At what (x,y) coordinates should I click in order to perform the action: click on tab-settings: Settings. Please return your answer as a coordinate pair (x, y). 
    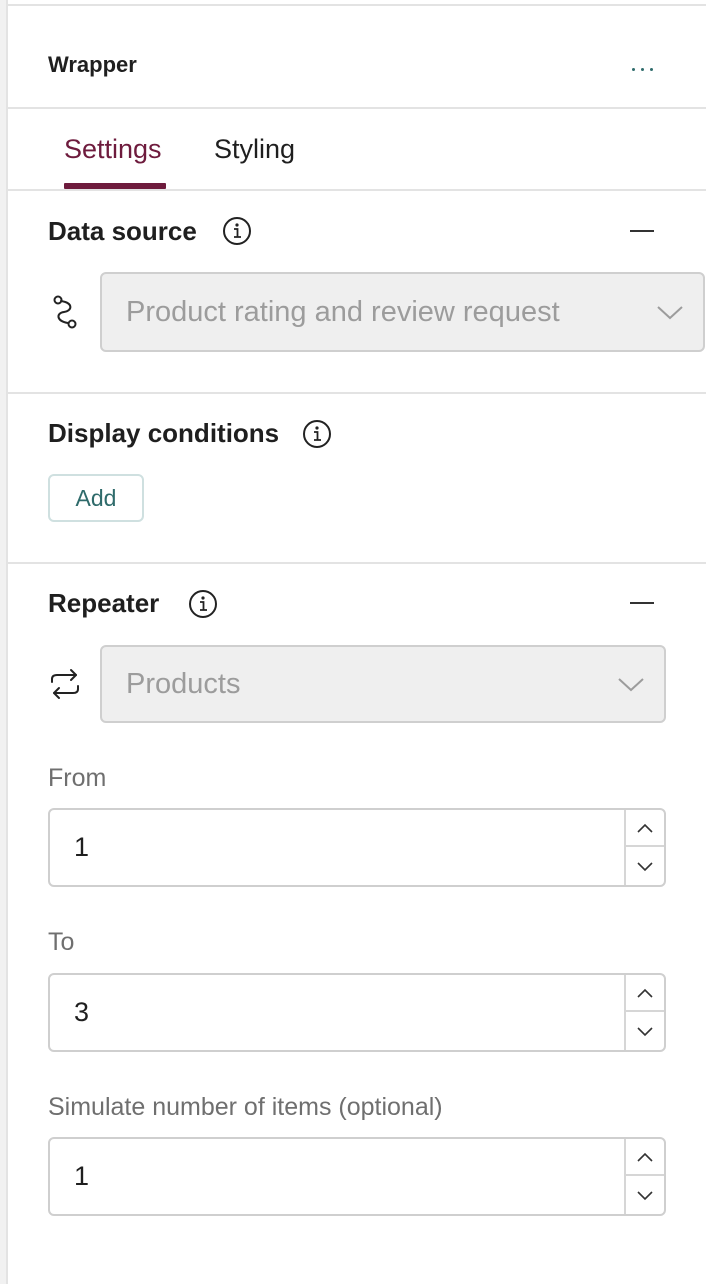
    Looking at the image, I should click on (113, 149).